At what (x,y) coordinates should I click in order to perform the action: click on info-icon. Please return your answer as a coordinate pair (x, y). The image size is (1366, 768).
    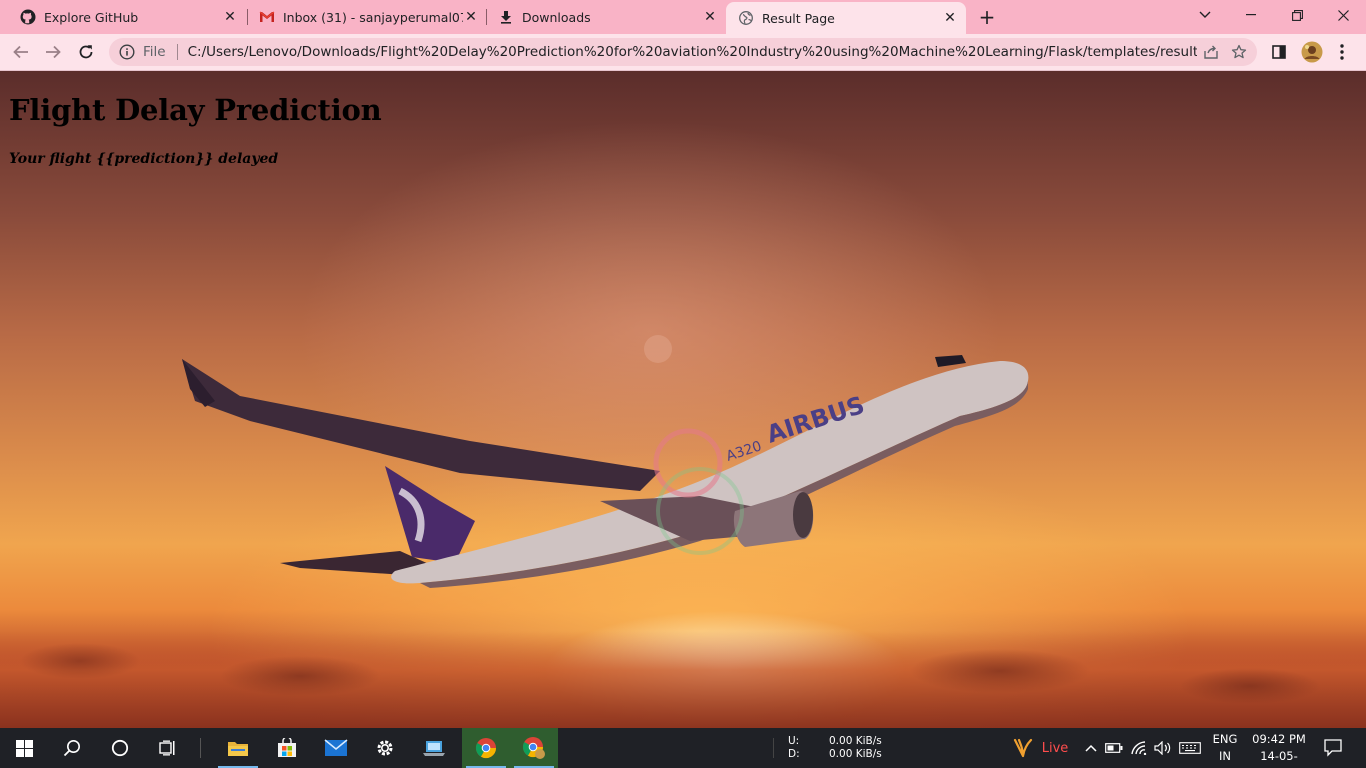
    Looking at the image, I should click on (127, 52).